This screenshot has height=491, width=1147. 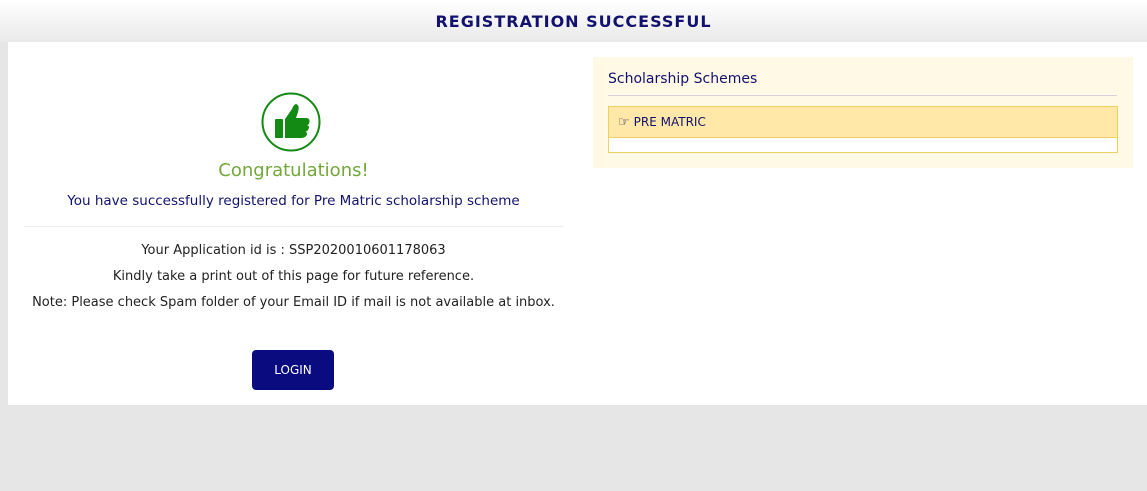 What do you see at coordinates (863, 122) in the screenshot?
I see `scheme-item-pre-matric: ☞ PRE MATRIC` at bounding box center [863, 122].